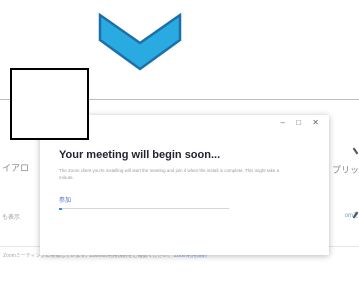 The width and height of the screenshot is (359, 285). What do you see at coordinates (11, 218) in the screenshot?
I see `background-text-left-secondary: も表示` at bounding box center [11, 218].